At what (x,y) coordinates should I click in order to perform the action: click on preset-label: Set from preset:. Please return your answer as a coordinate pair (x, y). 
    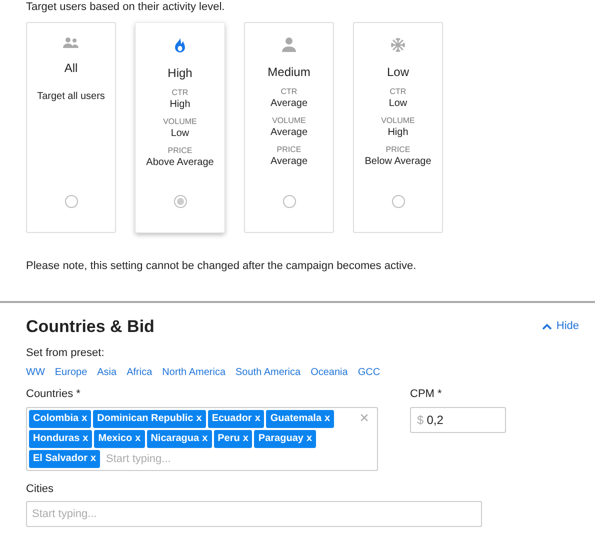
    Looking at the image, I should click on (66, 353).